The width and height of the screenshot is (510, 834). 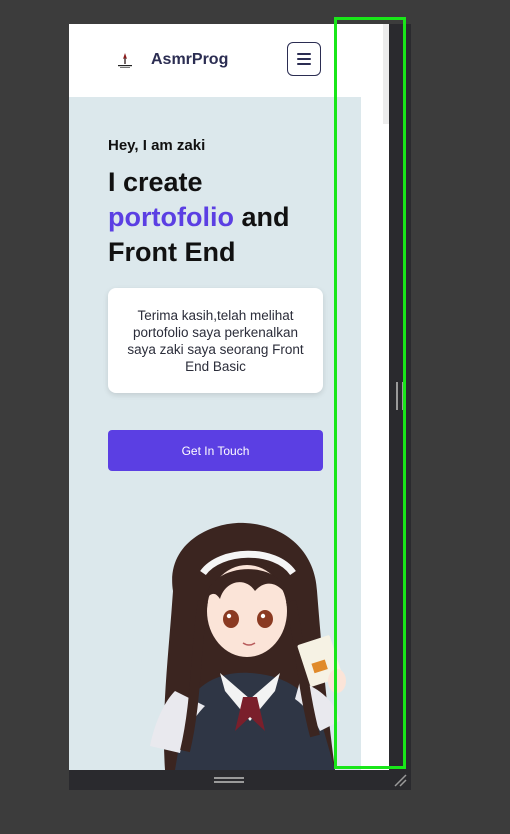 I want to click on corner-resize-icon, so click(x=400, y=780).